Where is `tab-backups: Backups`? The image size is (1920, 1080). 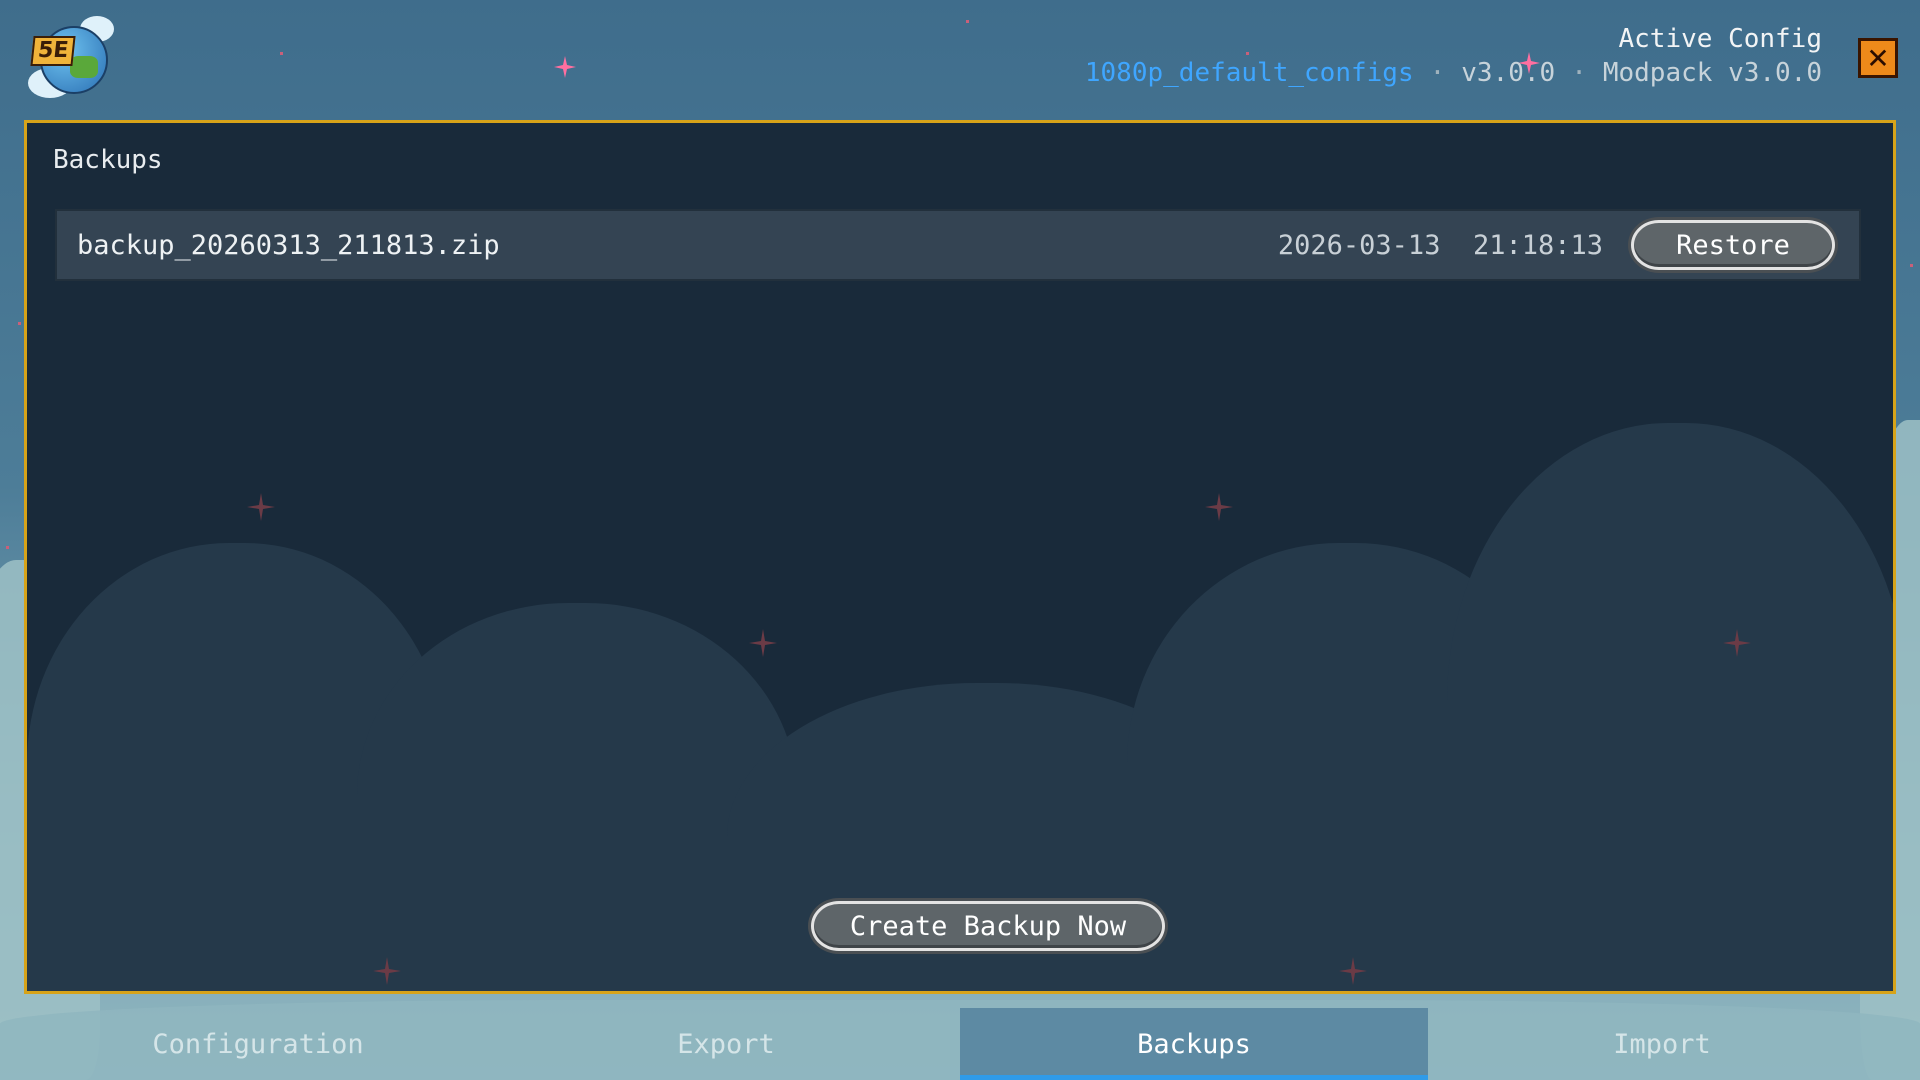
tab-backups: Backups is located at coordinates (1194, 1044).